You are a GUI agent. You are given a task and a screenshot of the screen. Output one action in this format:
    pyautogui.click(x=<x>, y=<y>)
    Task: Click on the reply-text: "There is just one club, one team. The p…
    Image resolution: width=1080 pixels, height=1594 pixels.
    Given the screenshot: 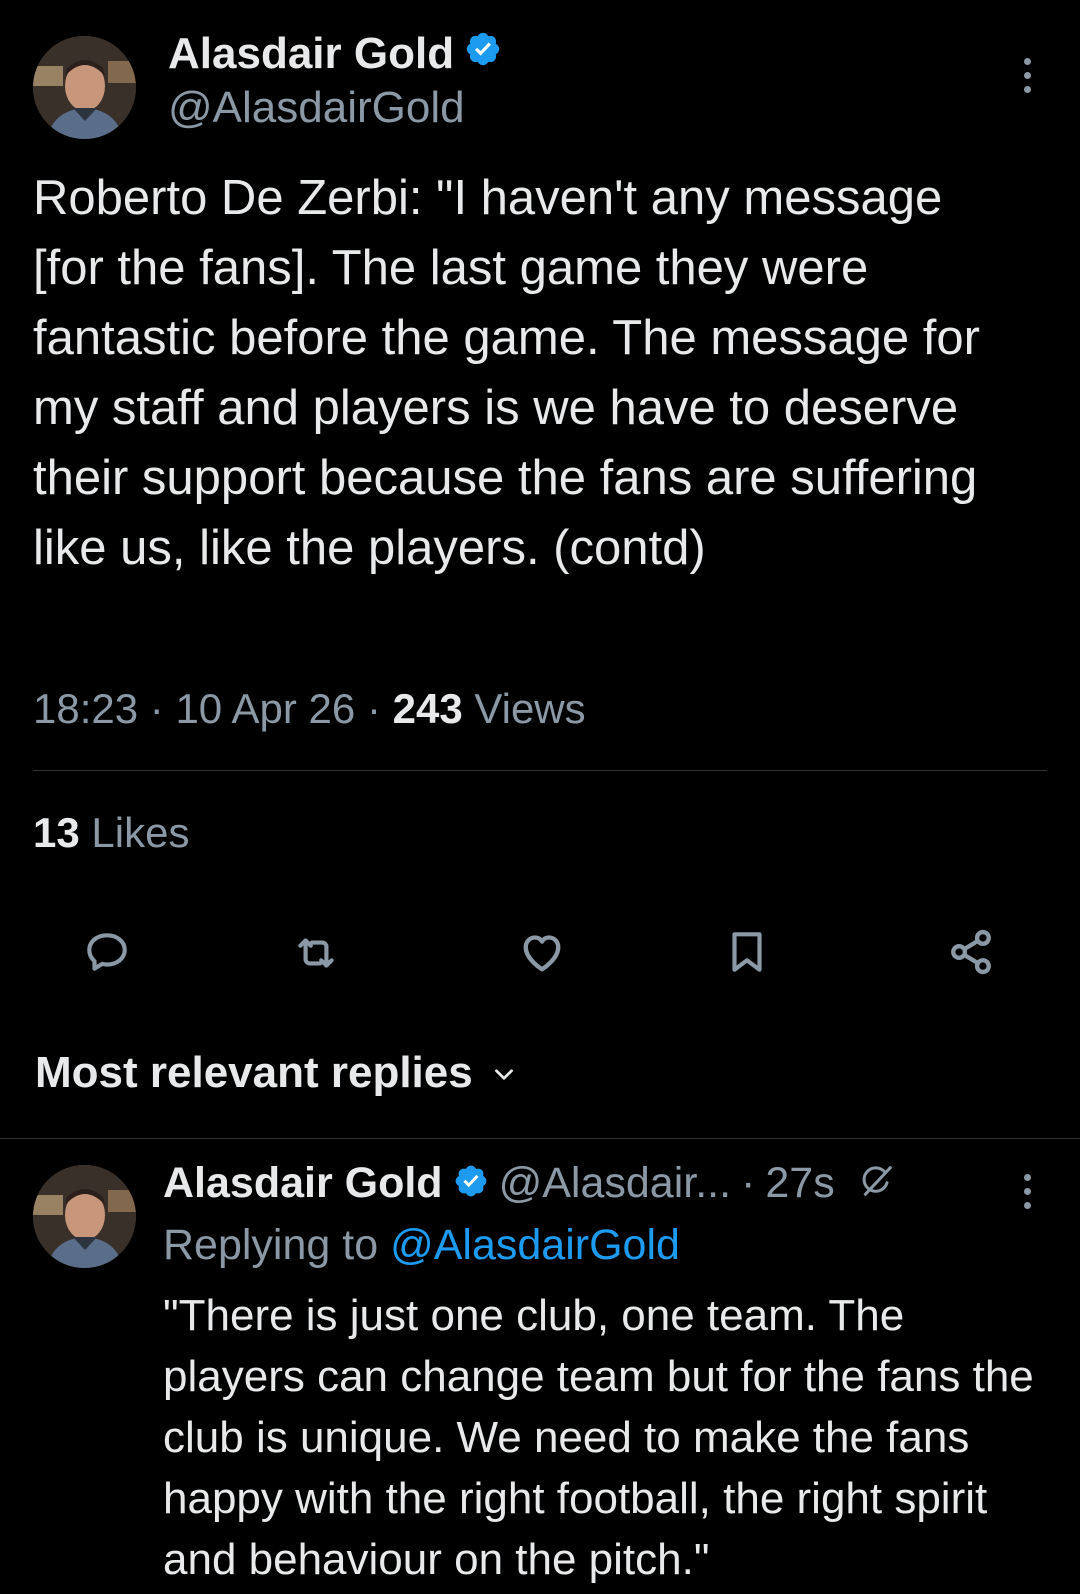 What is the action you would take?
    pyautogui.click(x=598, y=1437)
    